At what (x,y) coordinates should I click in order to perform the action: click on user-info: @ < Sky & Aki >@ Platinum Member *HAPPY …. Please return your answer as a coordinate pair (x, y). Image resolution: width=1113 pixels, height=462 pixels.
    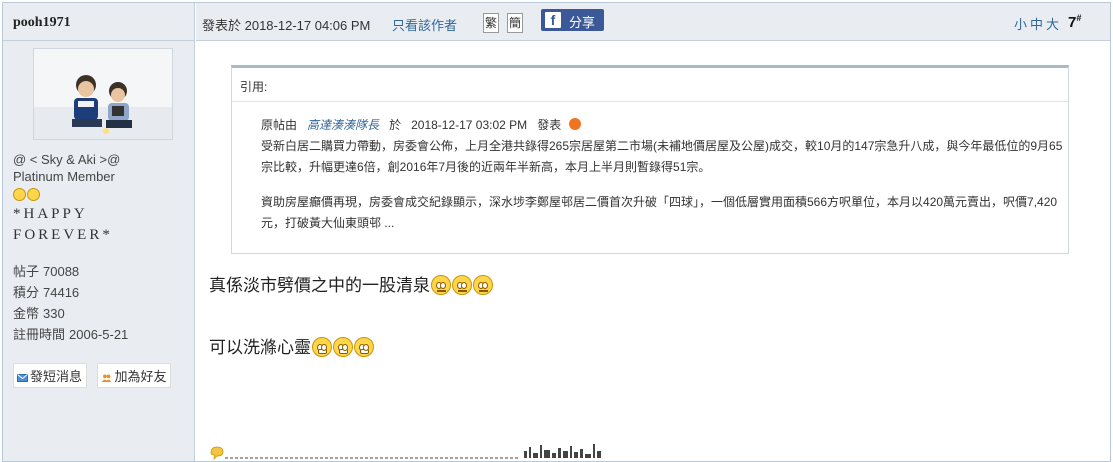
    Looking at the image, I should click on (102, 198).